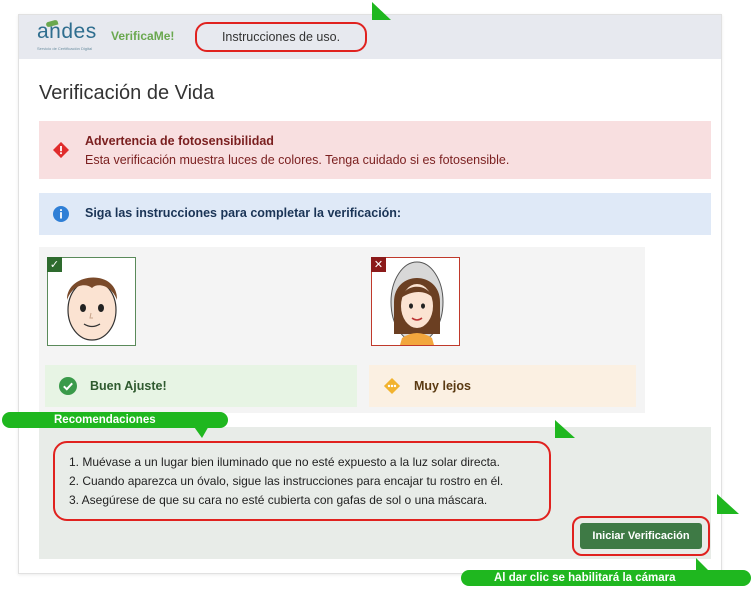 The height and width of the screenshot is (593, 754). I want to click on too-far-example: ✕, so click(415, 301).